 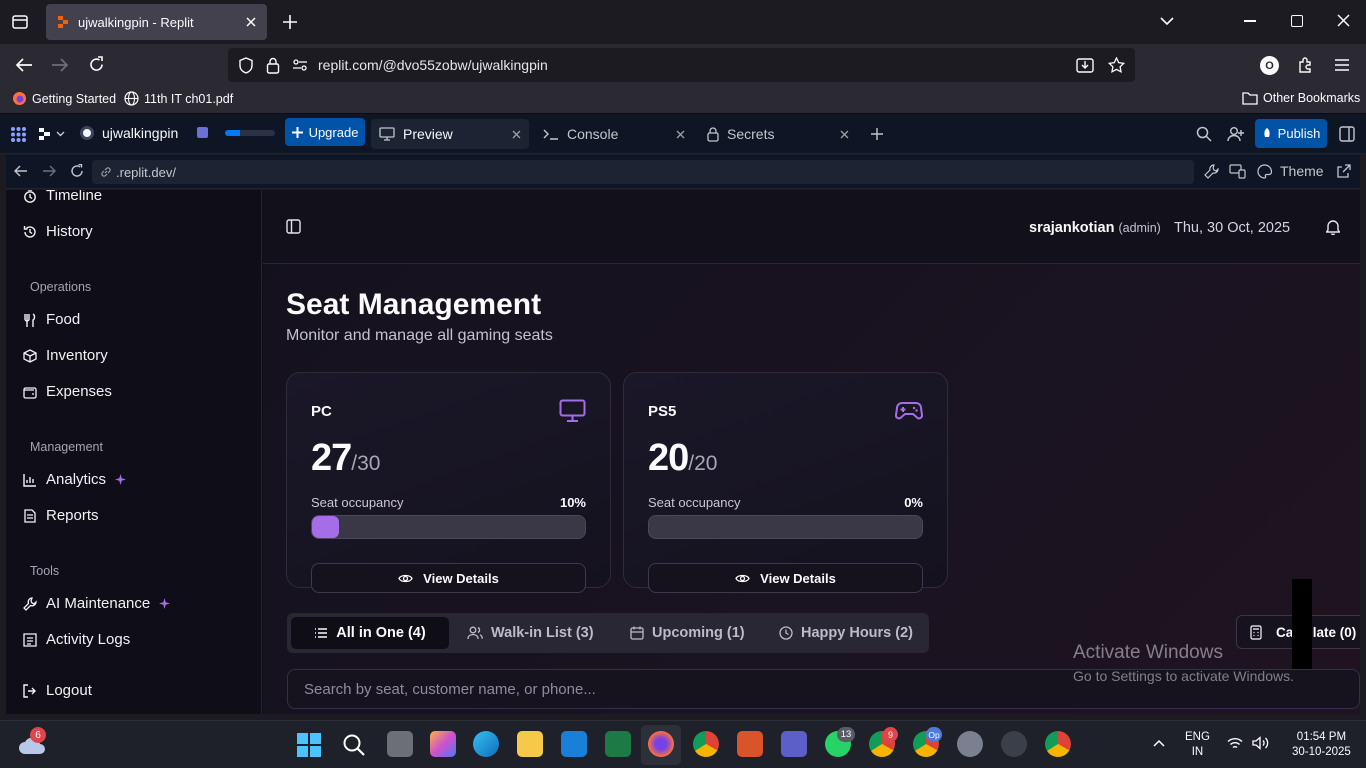 I want to click on volume-icon, so click(x=1261, y=743).